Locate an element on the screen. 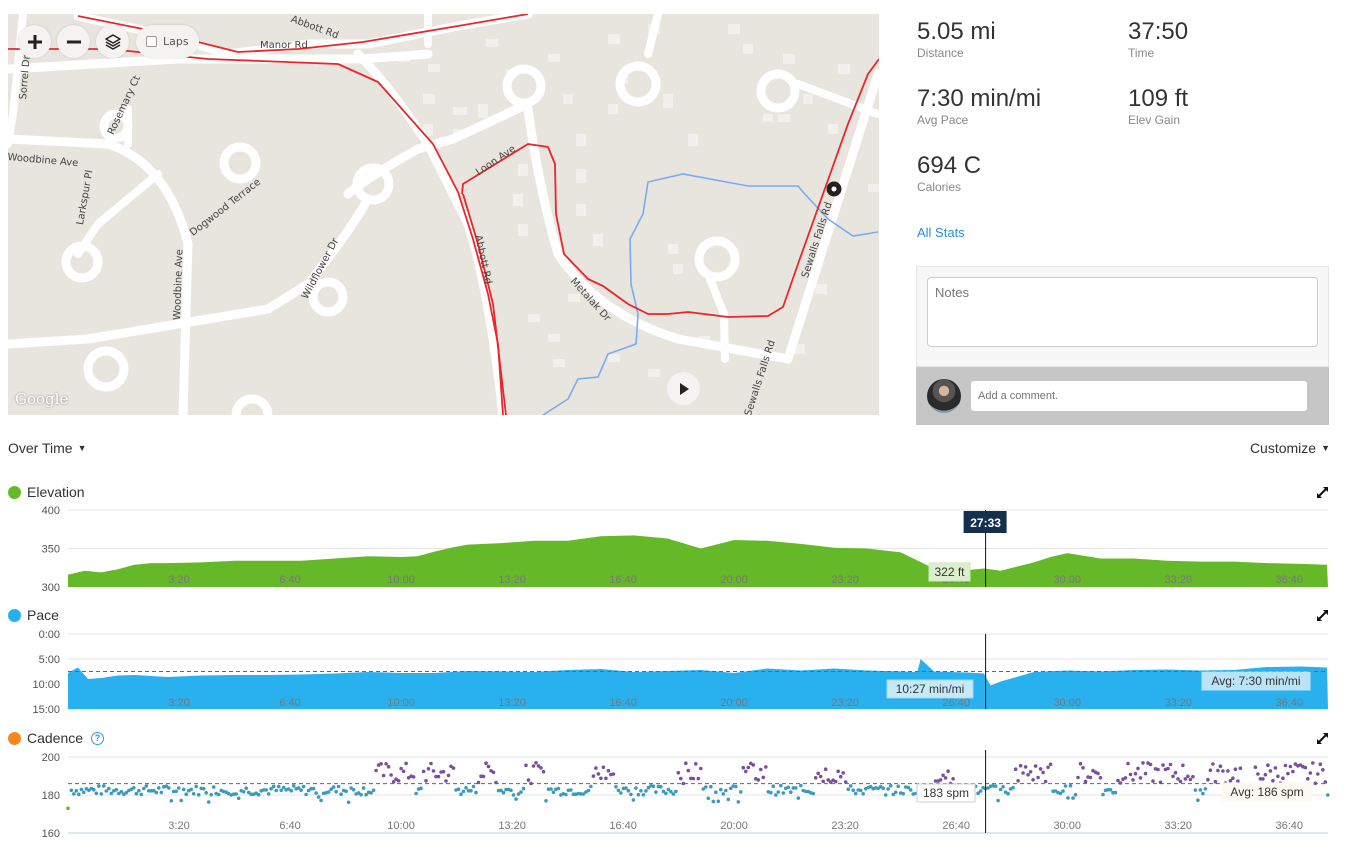  y-tick-label: 5:00 is located at coordinates (49, 660).